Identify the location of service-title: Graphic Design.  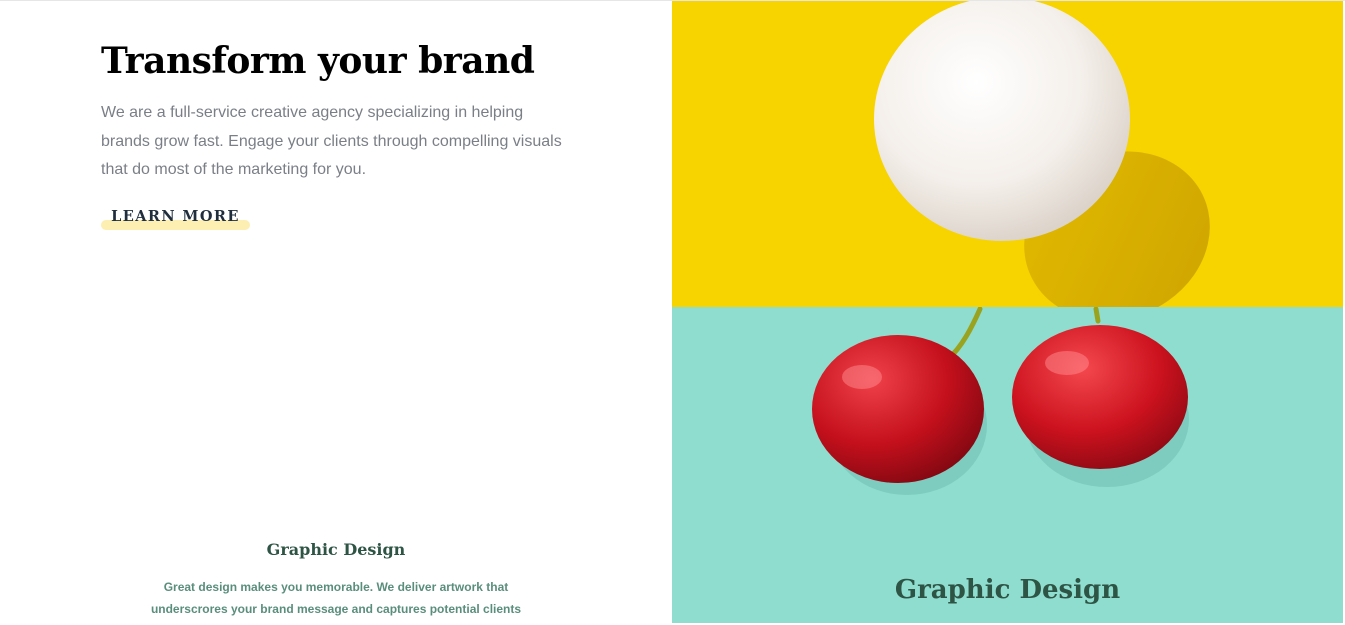
(336, 549).